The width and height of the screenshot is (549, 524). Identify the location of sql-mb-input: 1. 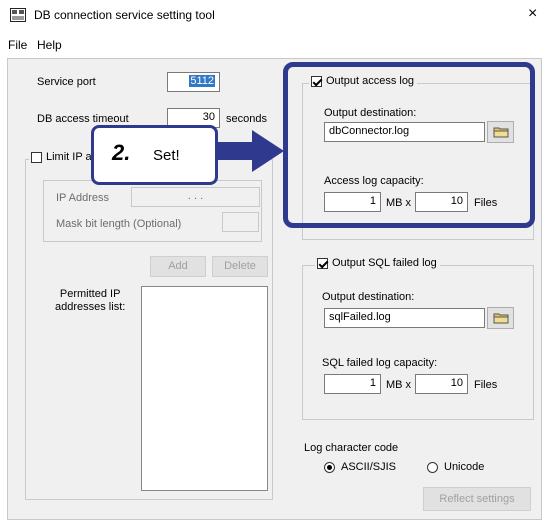
(352, 384).